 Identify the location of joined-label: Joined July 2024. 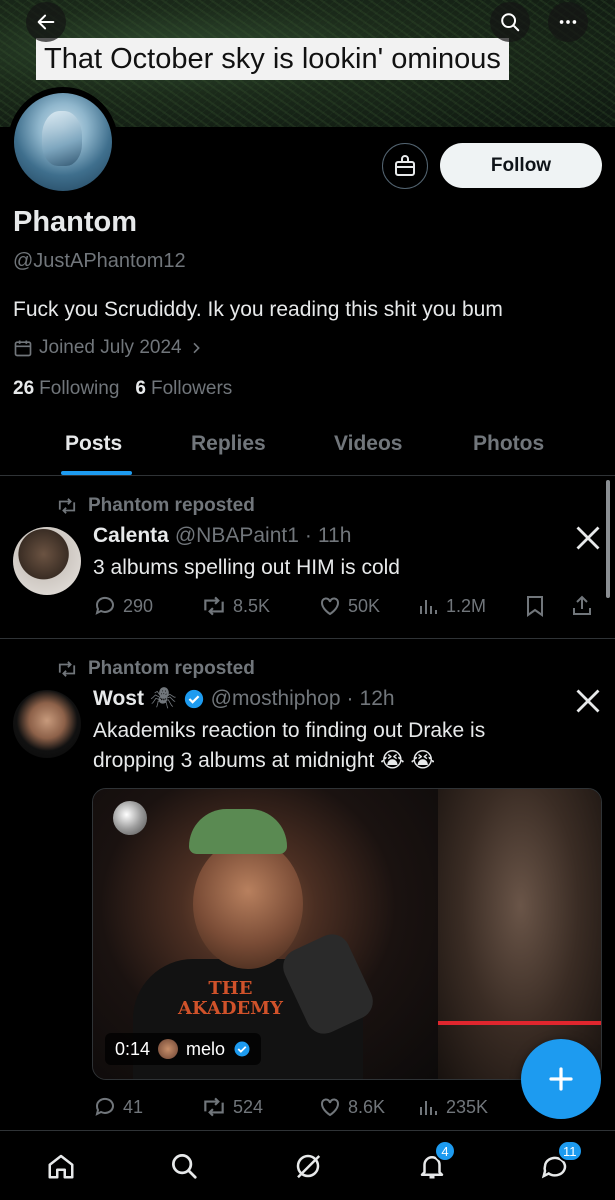
(110, 347).